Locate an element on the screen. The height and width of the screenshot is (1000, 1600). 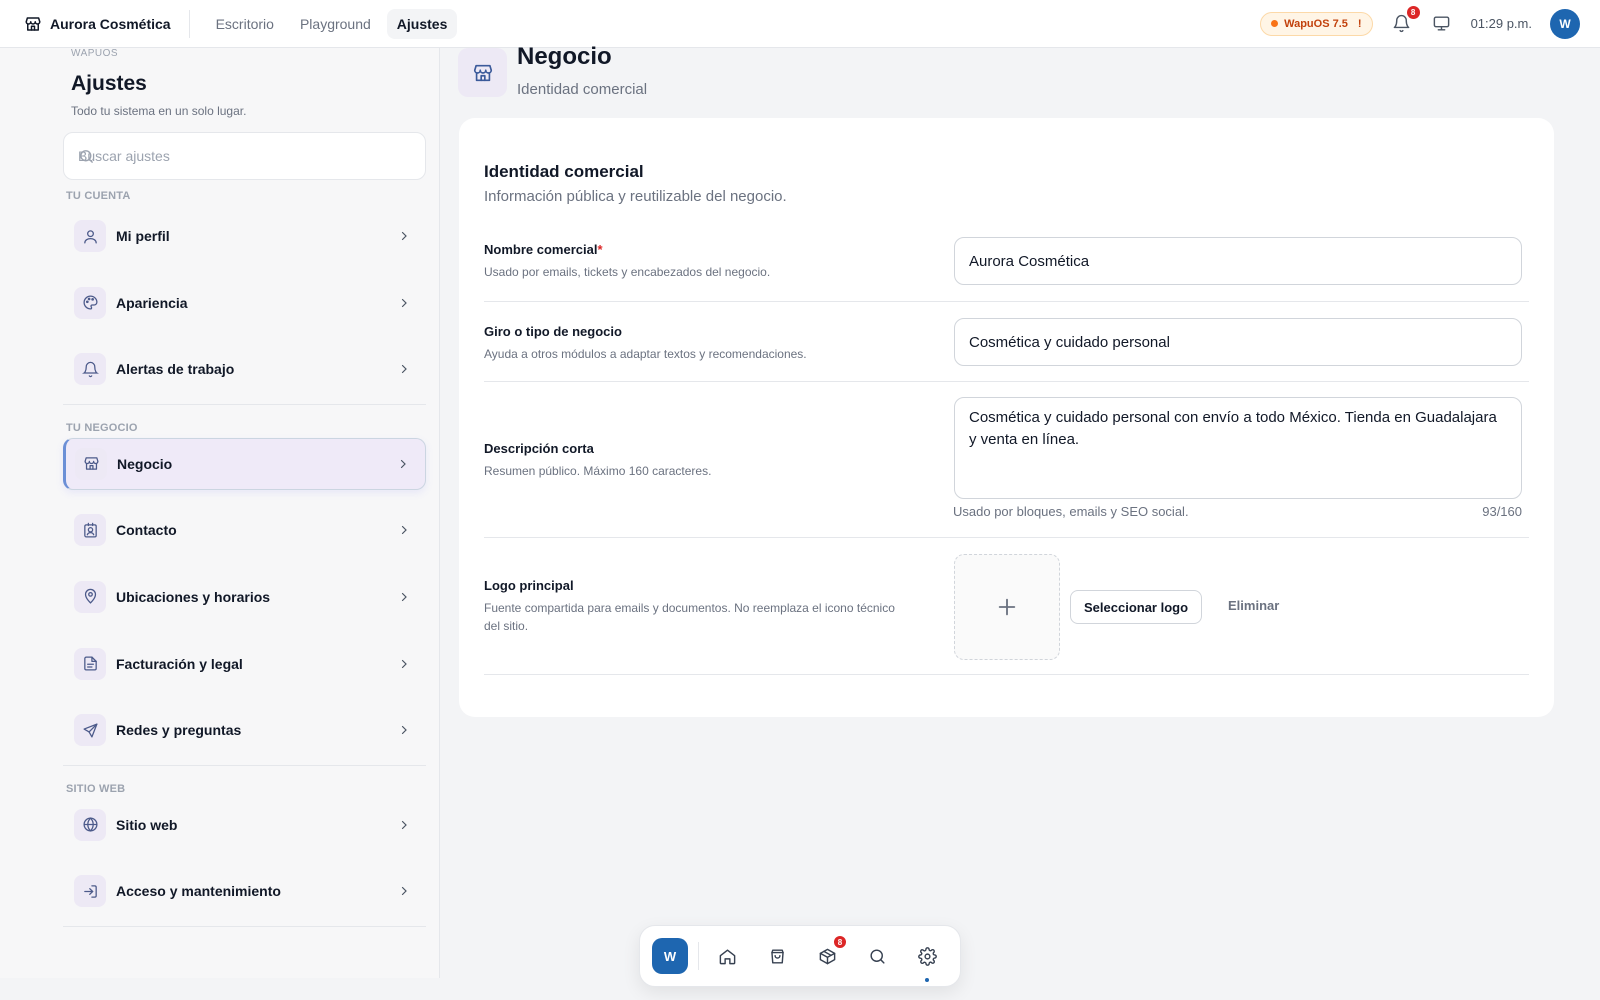
os-version-label: WapuOS 7.5 is located at coordinates (1316, 23).